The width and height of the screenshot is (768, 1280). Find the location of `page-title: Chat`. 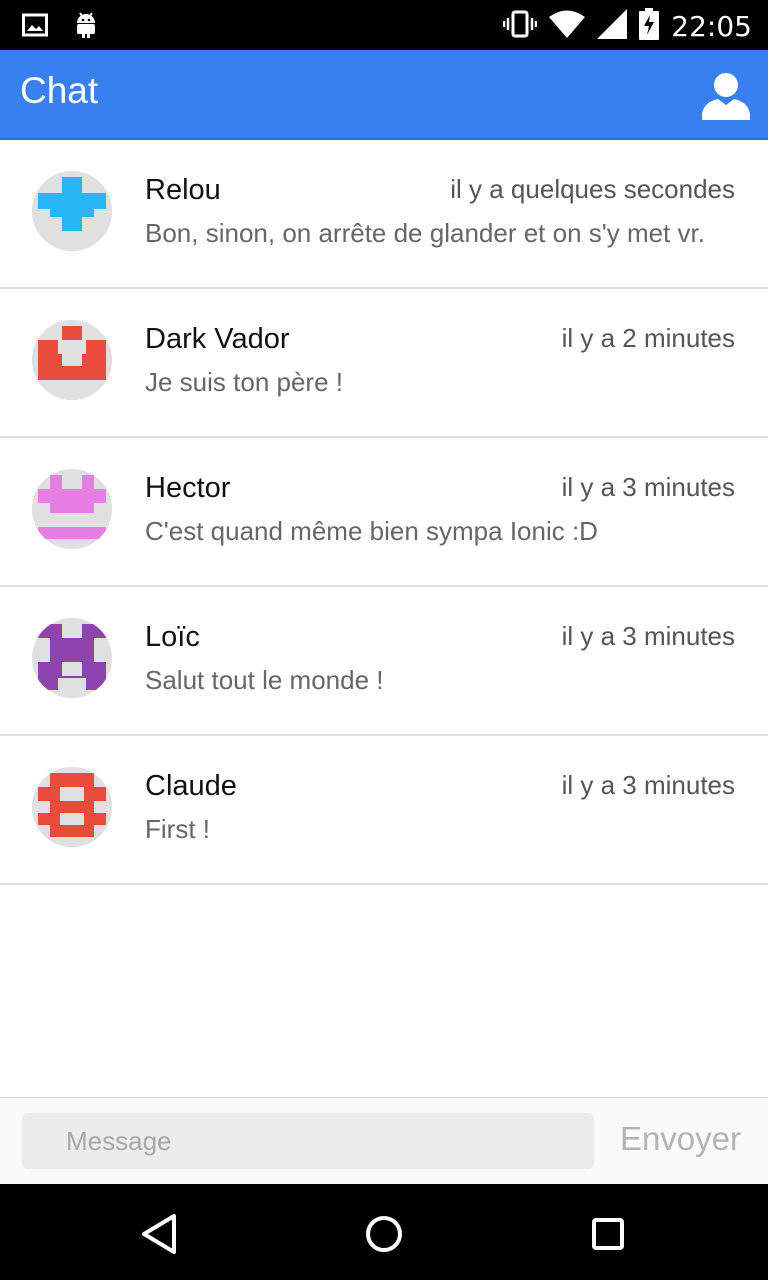

page-title: Chat is located at coordinates (59, 90).